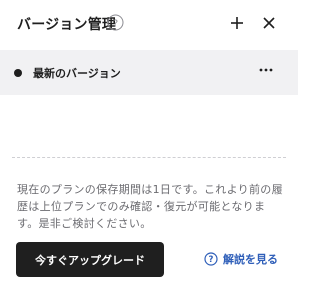  I want to click on more-horizontal-icon, so click(266, 70).